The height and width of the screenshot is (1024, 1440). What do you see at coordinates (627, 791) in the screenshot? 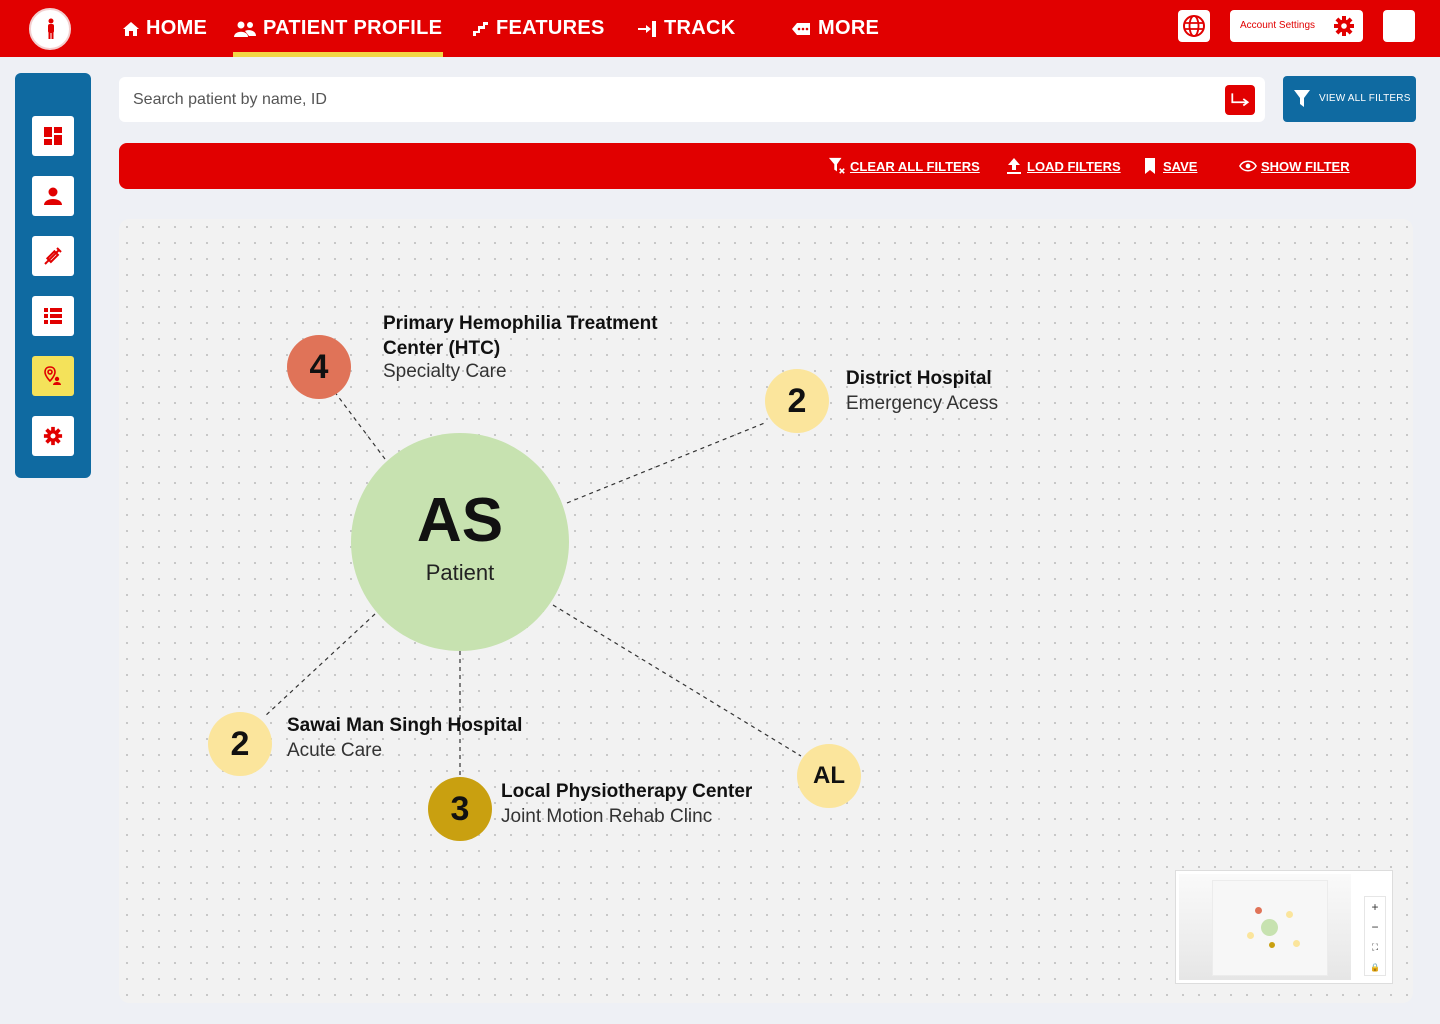
I see `physiotherapy-title: Local Physiotherapy Center` at bounding box center [627, 791].